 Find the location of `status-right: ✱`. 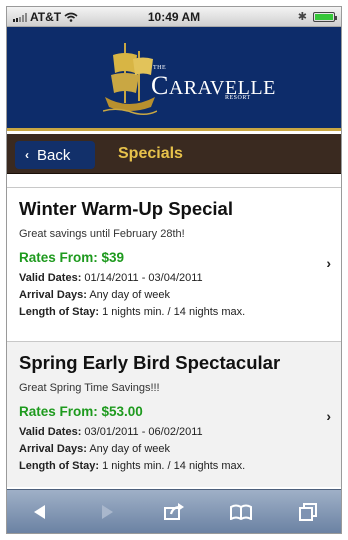

status-right: ✱ is located at coordinates (317, 16).